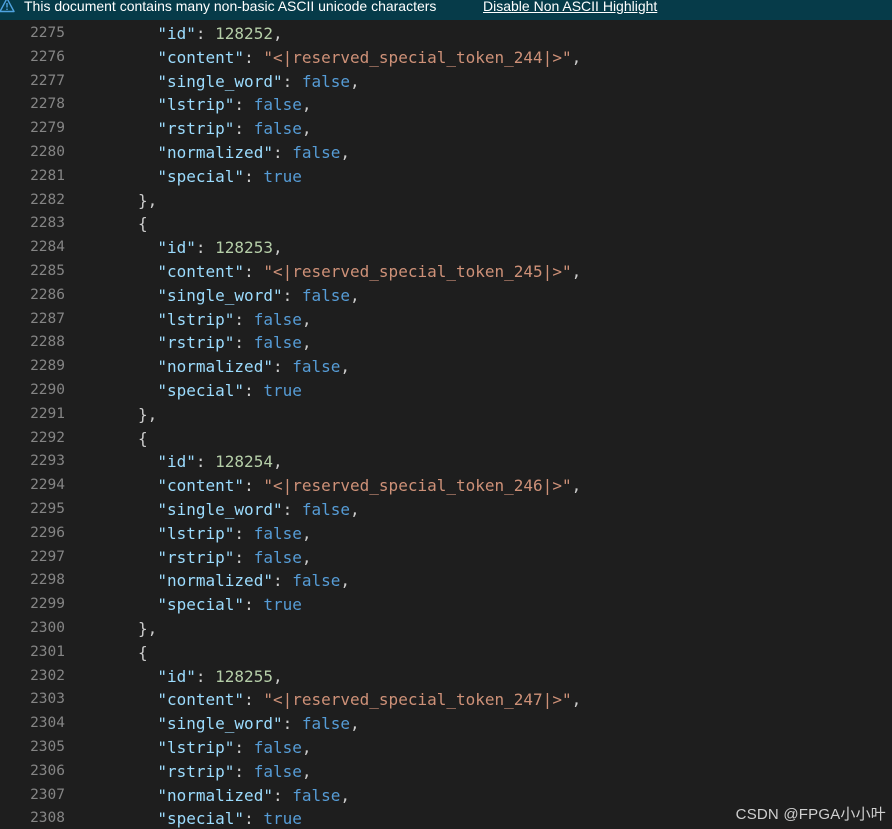 The width and height of the screenshot is (892, 829). Describe the element at coordinates (176, 247) in the screenshot. I see `json-key: "id"` at that location.